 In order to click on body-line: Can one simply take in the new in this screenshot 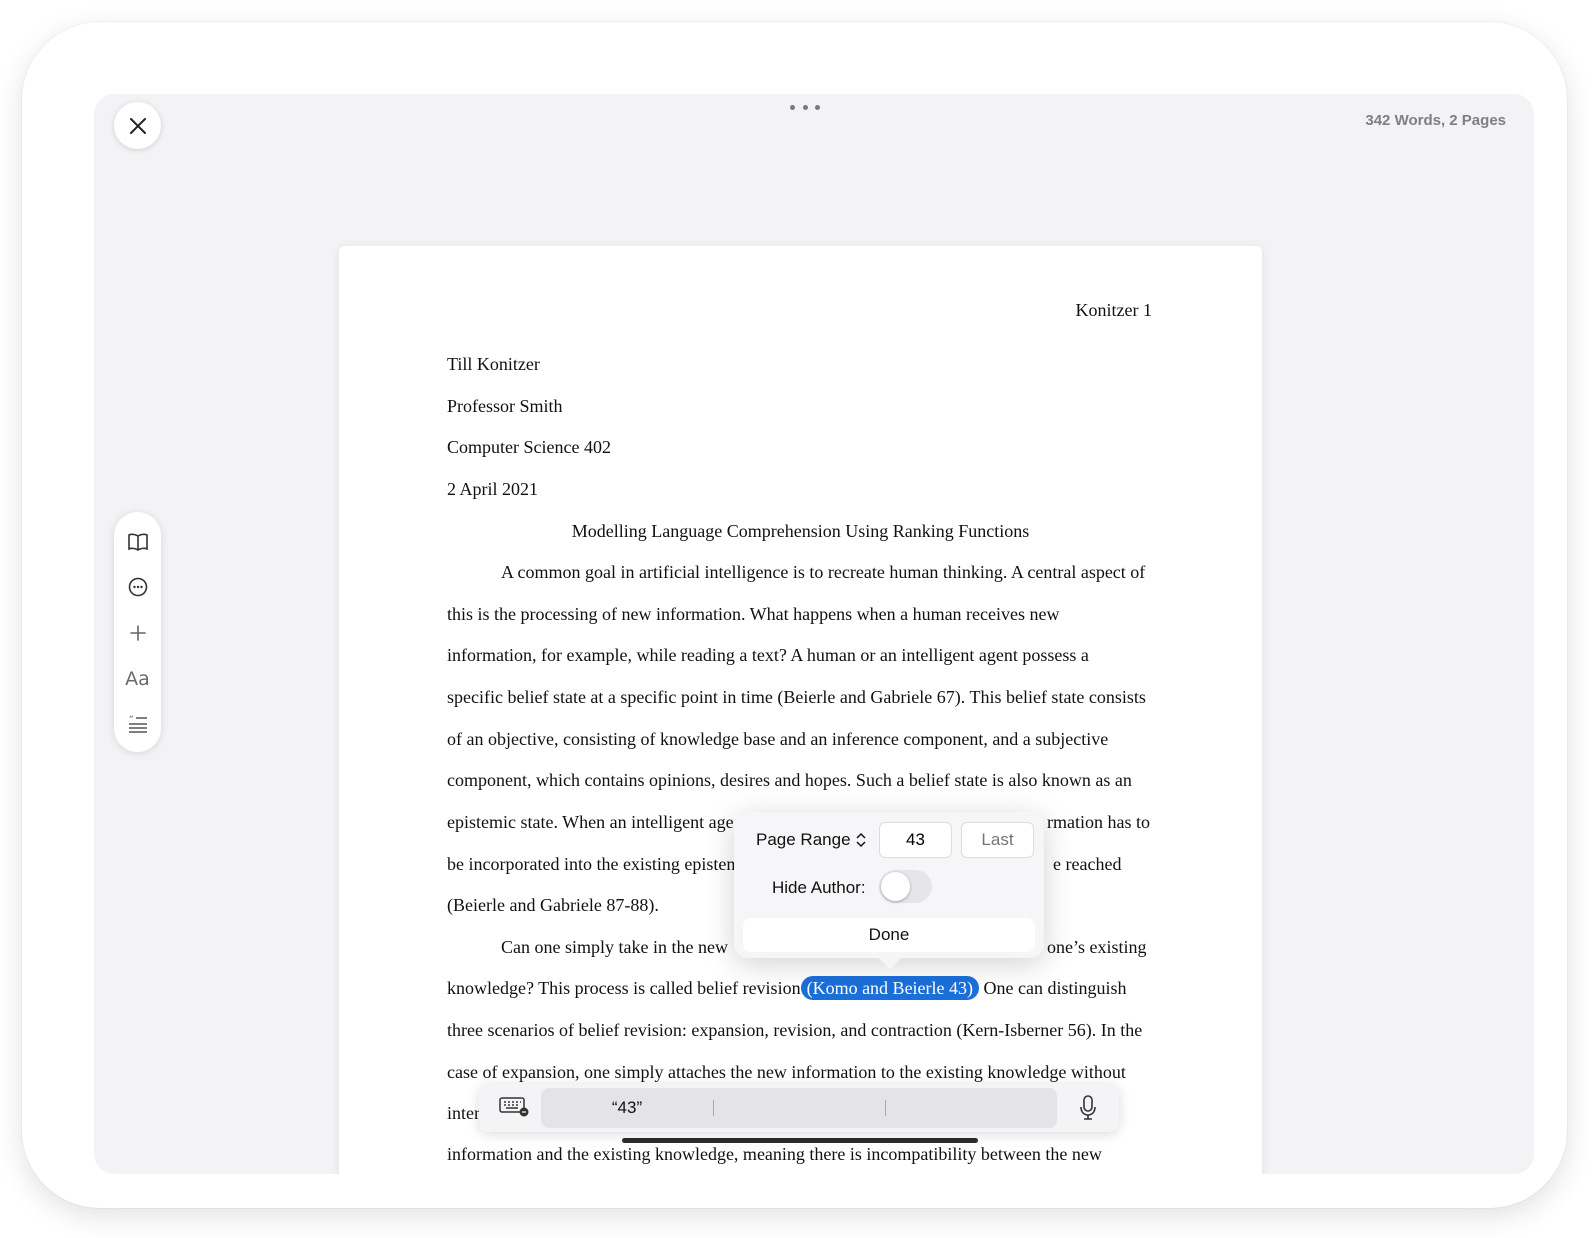, I will do `click(614, 947)`.